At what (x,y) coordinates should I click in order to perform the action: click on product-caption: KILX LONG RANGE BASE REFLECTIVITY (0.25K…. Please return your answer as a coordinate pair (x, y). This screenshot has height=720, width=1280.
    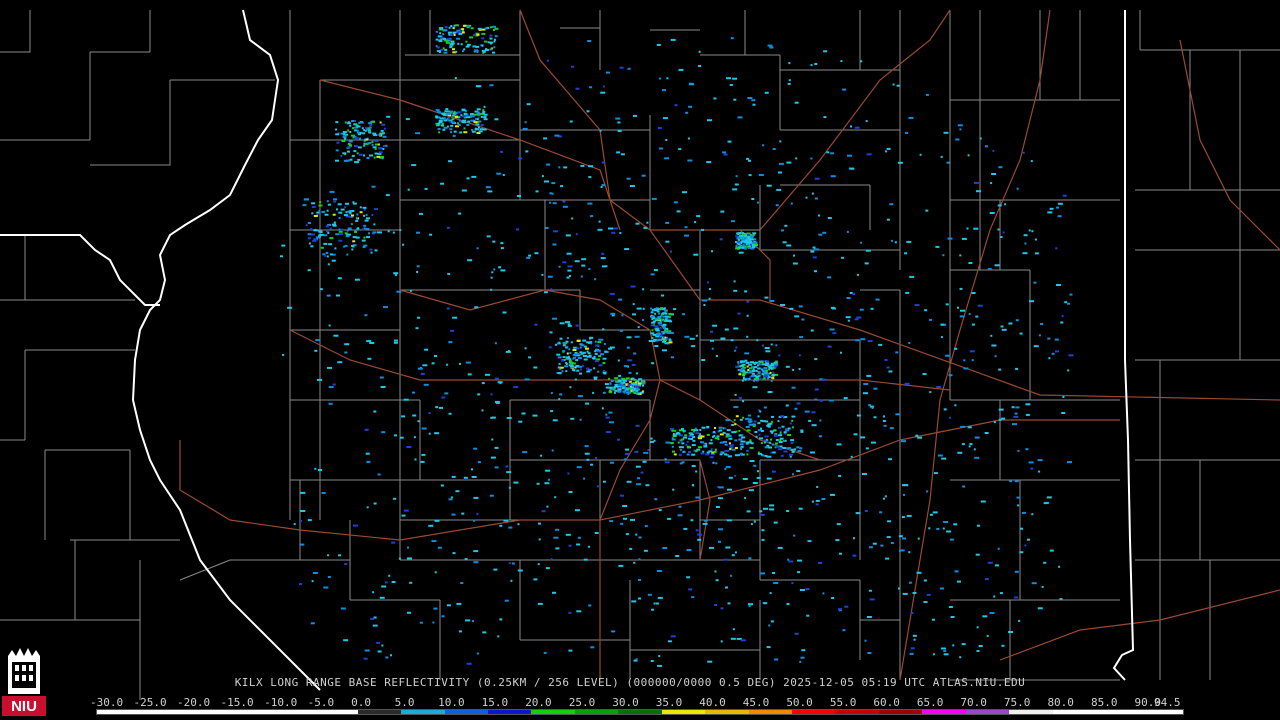
    Looking at the image, I should click on (630, 682).